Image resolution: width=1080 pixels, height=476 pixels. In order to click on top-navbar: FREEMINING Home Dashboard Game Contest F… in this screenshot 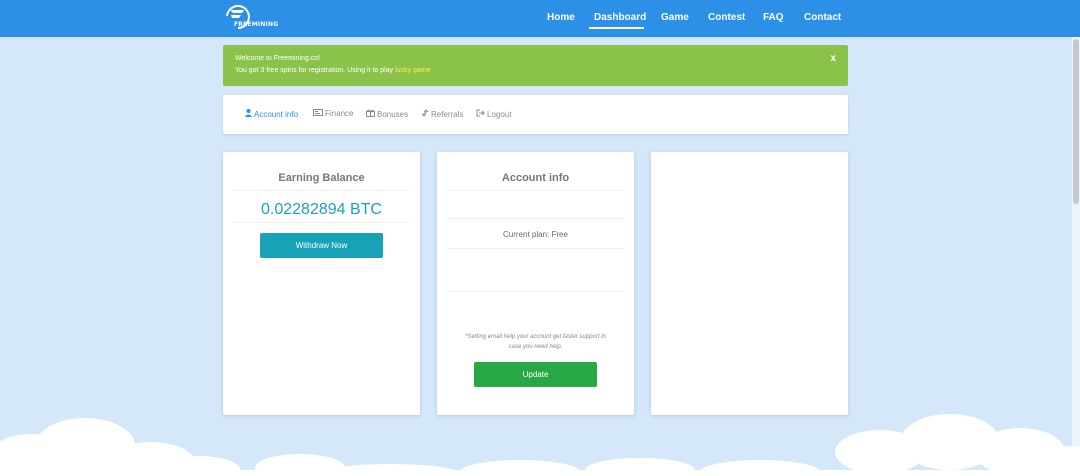, I will do `click(540, 18)`.